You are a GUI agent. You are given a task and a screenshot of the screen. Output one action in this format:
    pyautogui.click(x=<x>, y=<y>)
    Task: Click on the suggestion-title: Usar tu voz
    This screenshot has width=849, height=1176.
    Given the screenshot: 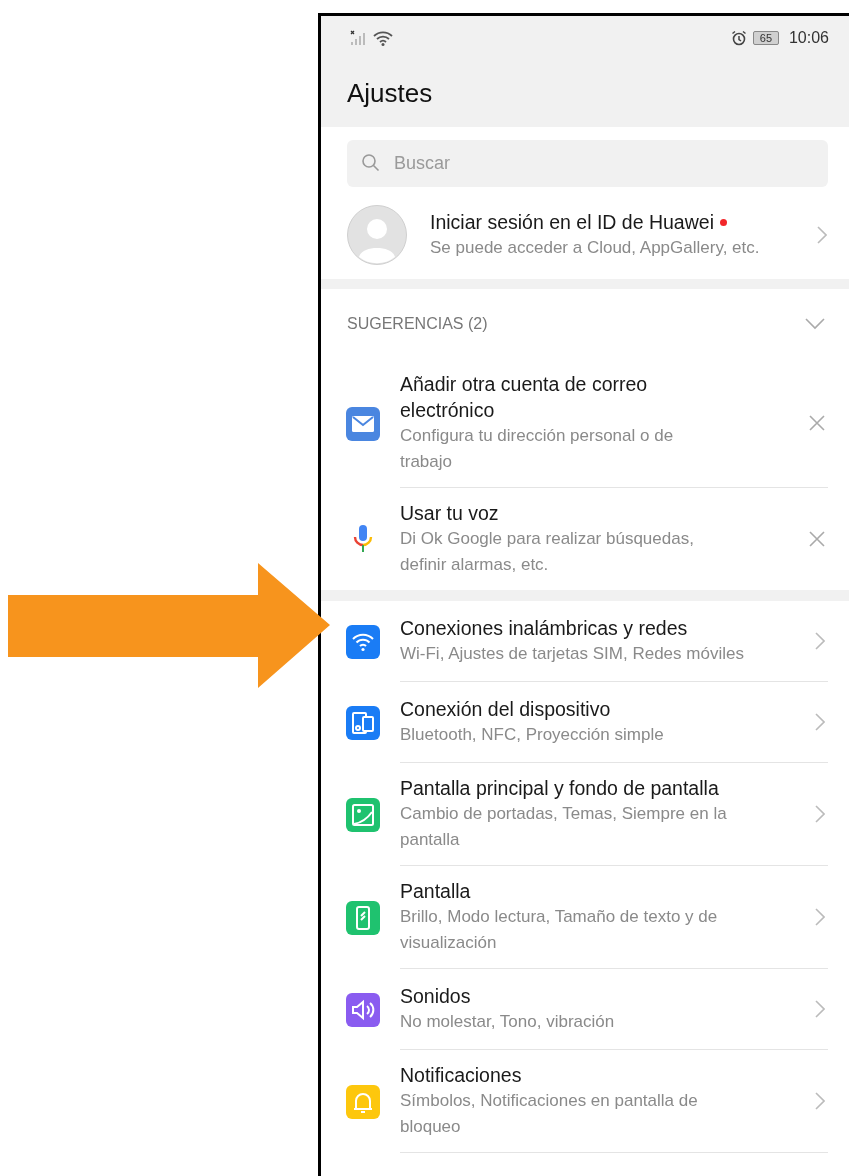 What is the action you would take?
    pyautogui.click(x=450, y=513)
    